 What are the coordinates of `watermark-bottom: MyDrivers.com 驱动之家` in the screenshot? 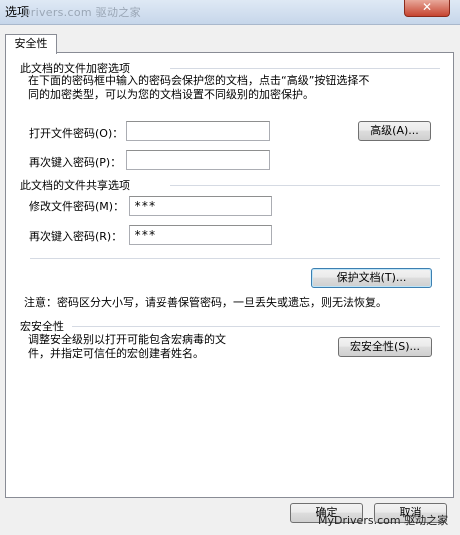 It's located at (383, 520).